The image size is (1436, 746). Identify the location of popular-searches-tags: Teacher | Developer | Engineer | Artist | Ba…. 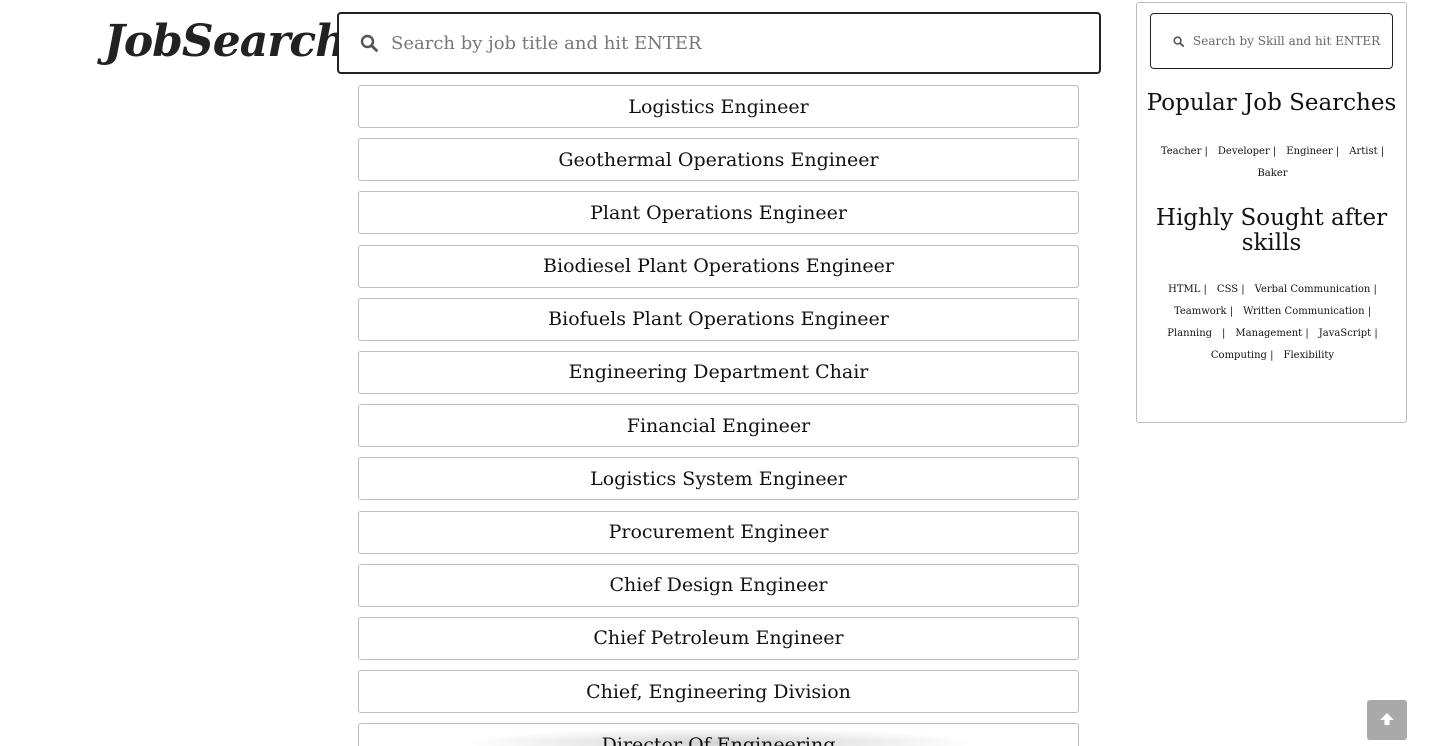
(1272, 163).